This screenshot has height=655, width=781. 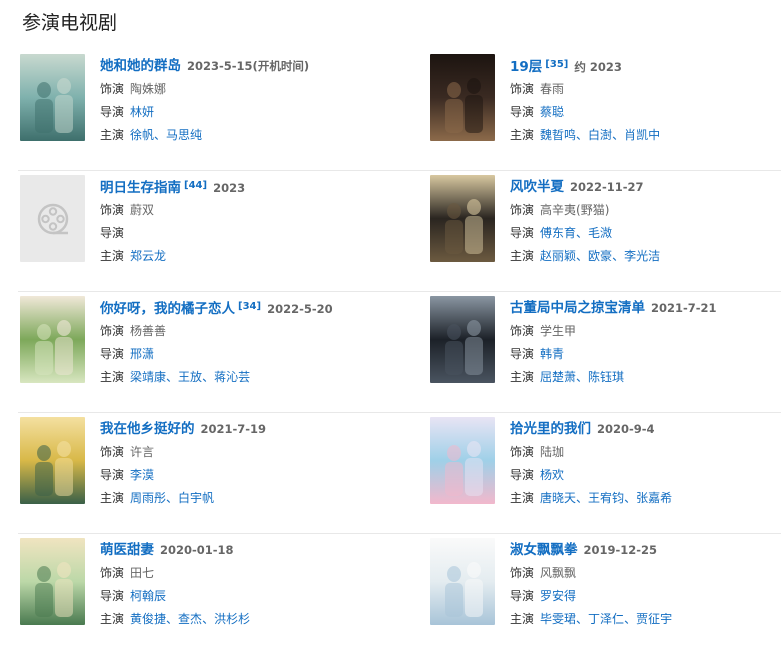 I want to click on cast-link: 欧豪, so click(x=600, y=256).